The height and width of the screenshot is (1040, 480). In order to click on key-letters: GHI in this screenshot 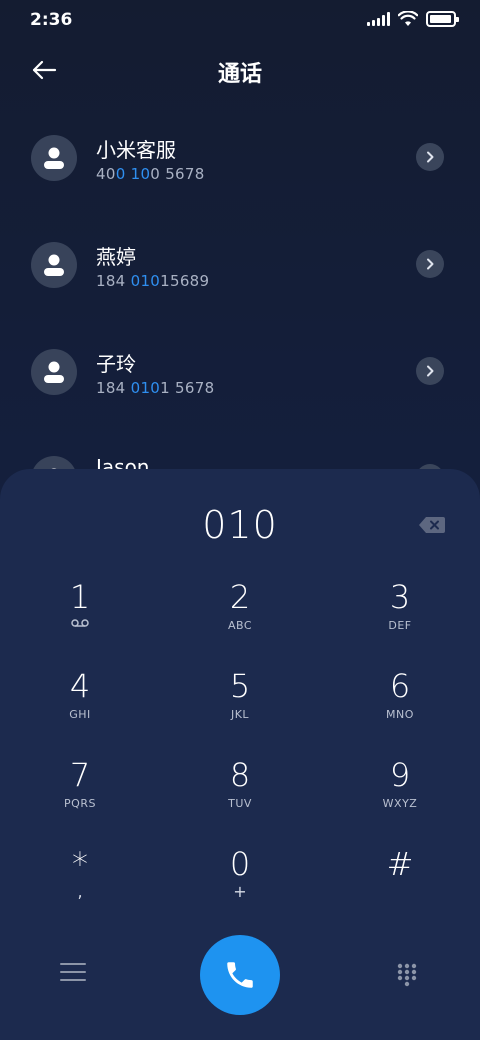, I will do `click(80, 714)`.